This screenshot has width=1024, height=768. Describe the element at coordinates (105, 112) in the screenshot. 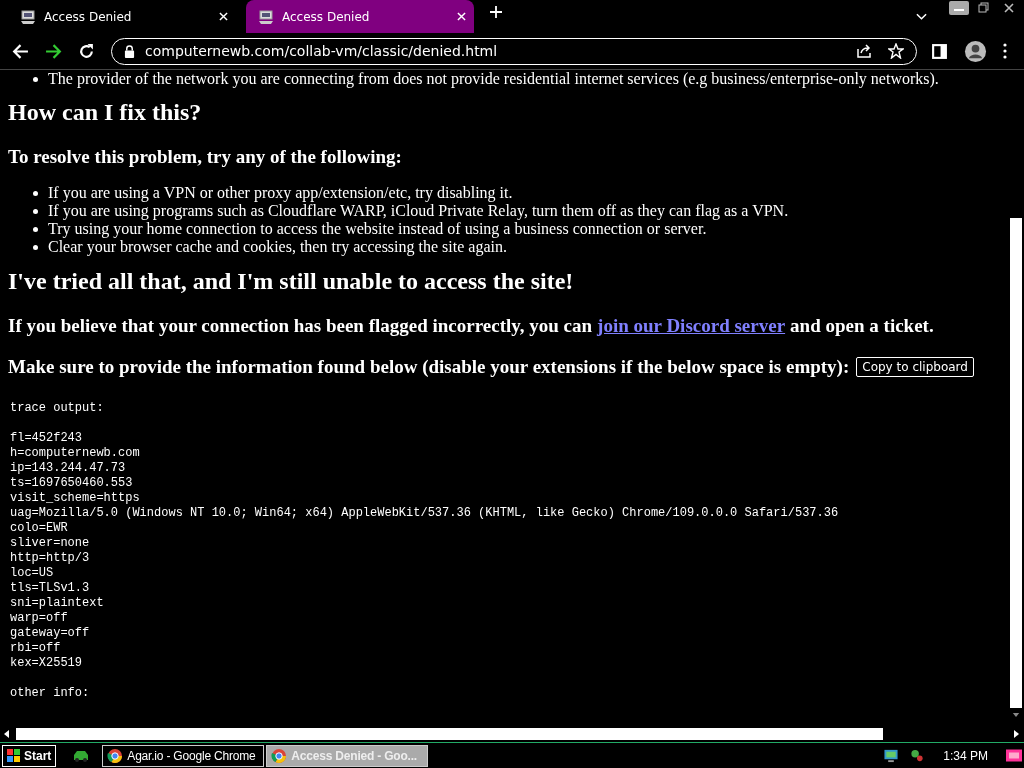

I see `section-heading: How can I fix this?` at that location.